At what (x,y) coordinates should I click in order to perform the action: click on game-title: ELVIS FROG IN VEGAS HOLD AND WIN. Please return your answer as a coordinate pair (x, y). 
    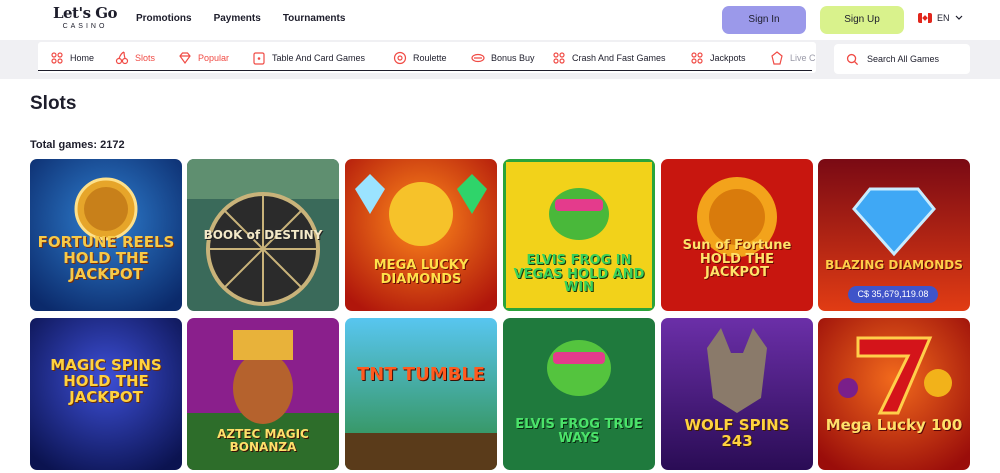
    Looking at the image, I should click on (579, 274).